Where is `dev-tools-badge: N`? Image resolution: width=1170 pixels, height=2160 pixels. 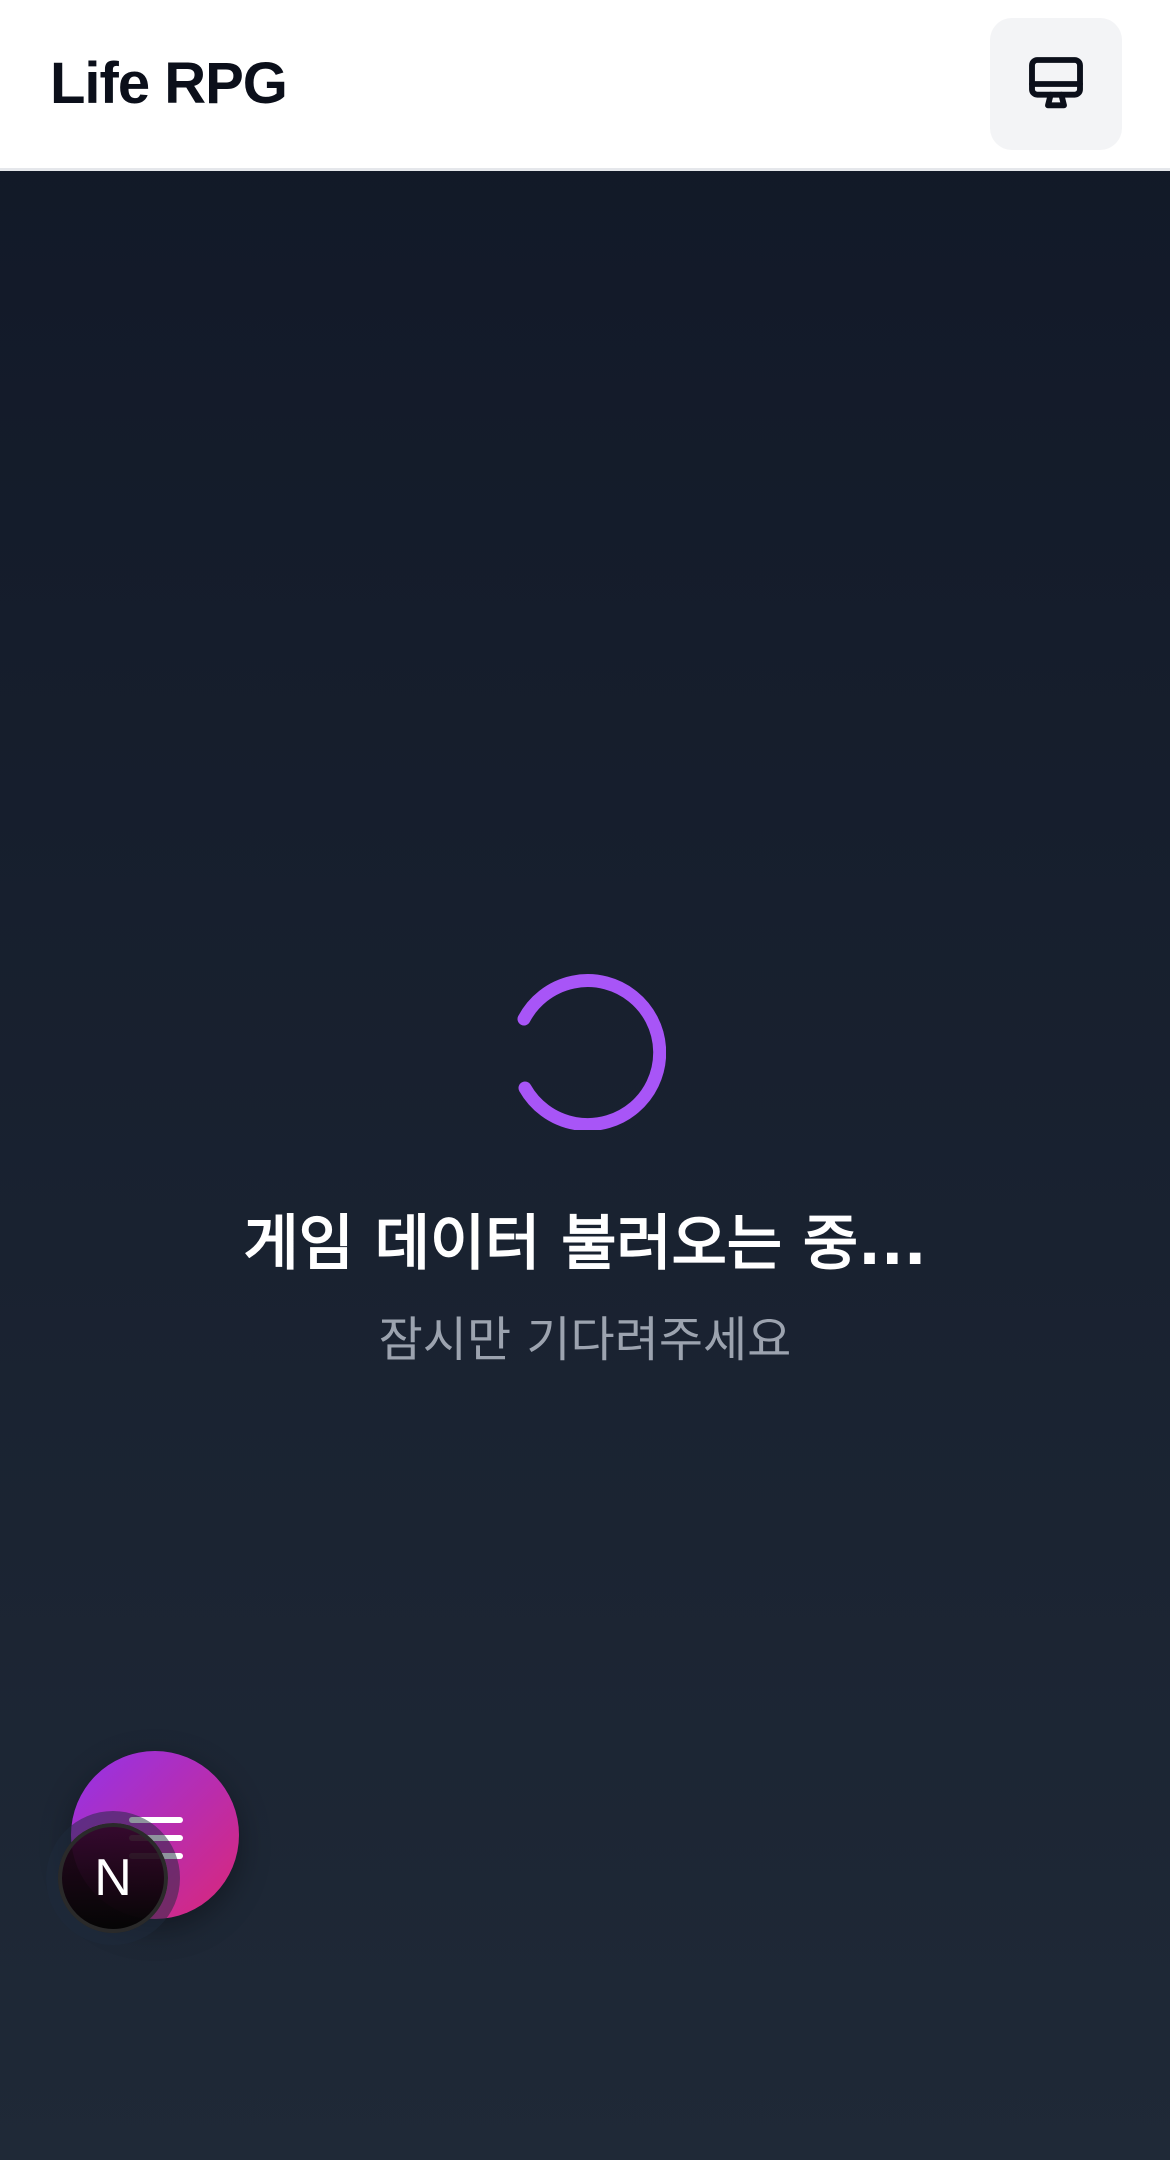 dev-tools-badge: N is located at coordinates (113, 1878).